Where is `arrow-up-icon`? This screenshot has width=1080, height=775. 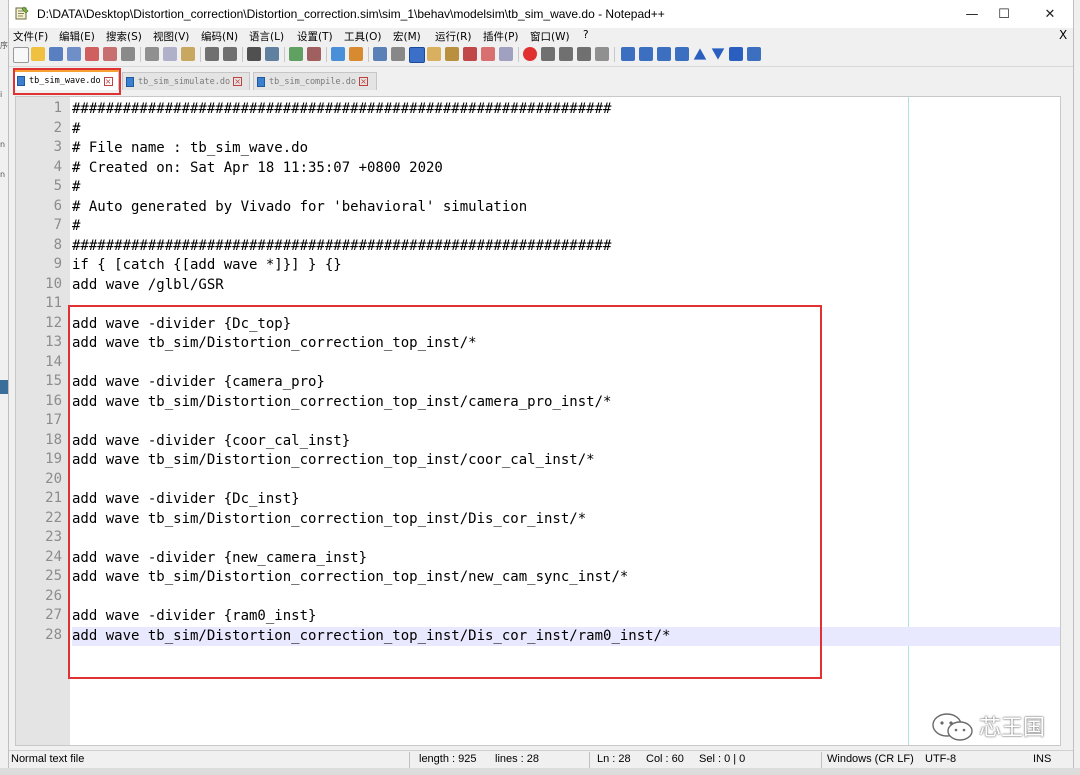 arrow-up-icon is located at coordinates (700, 54).